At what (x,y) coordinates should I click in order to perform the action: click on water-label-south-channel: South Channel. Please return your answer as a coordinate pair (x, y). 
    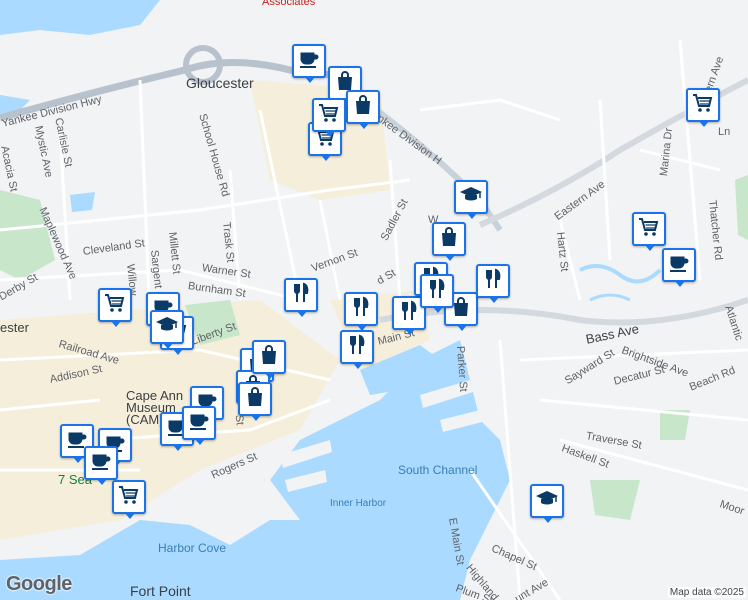
    Looking at the image, I should click on (438, 470).